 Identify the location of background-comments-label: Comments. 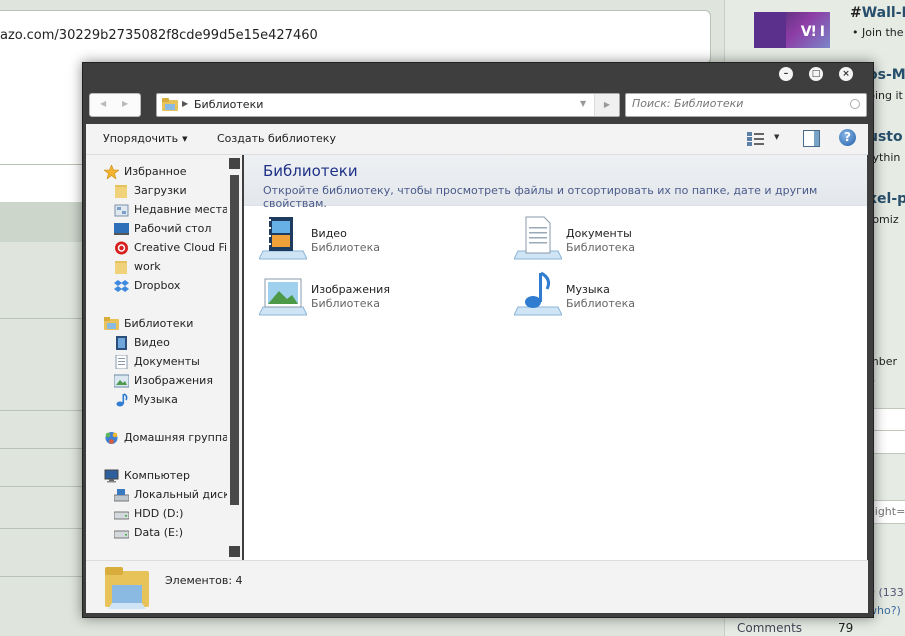
(770, 628).